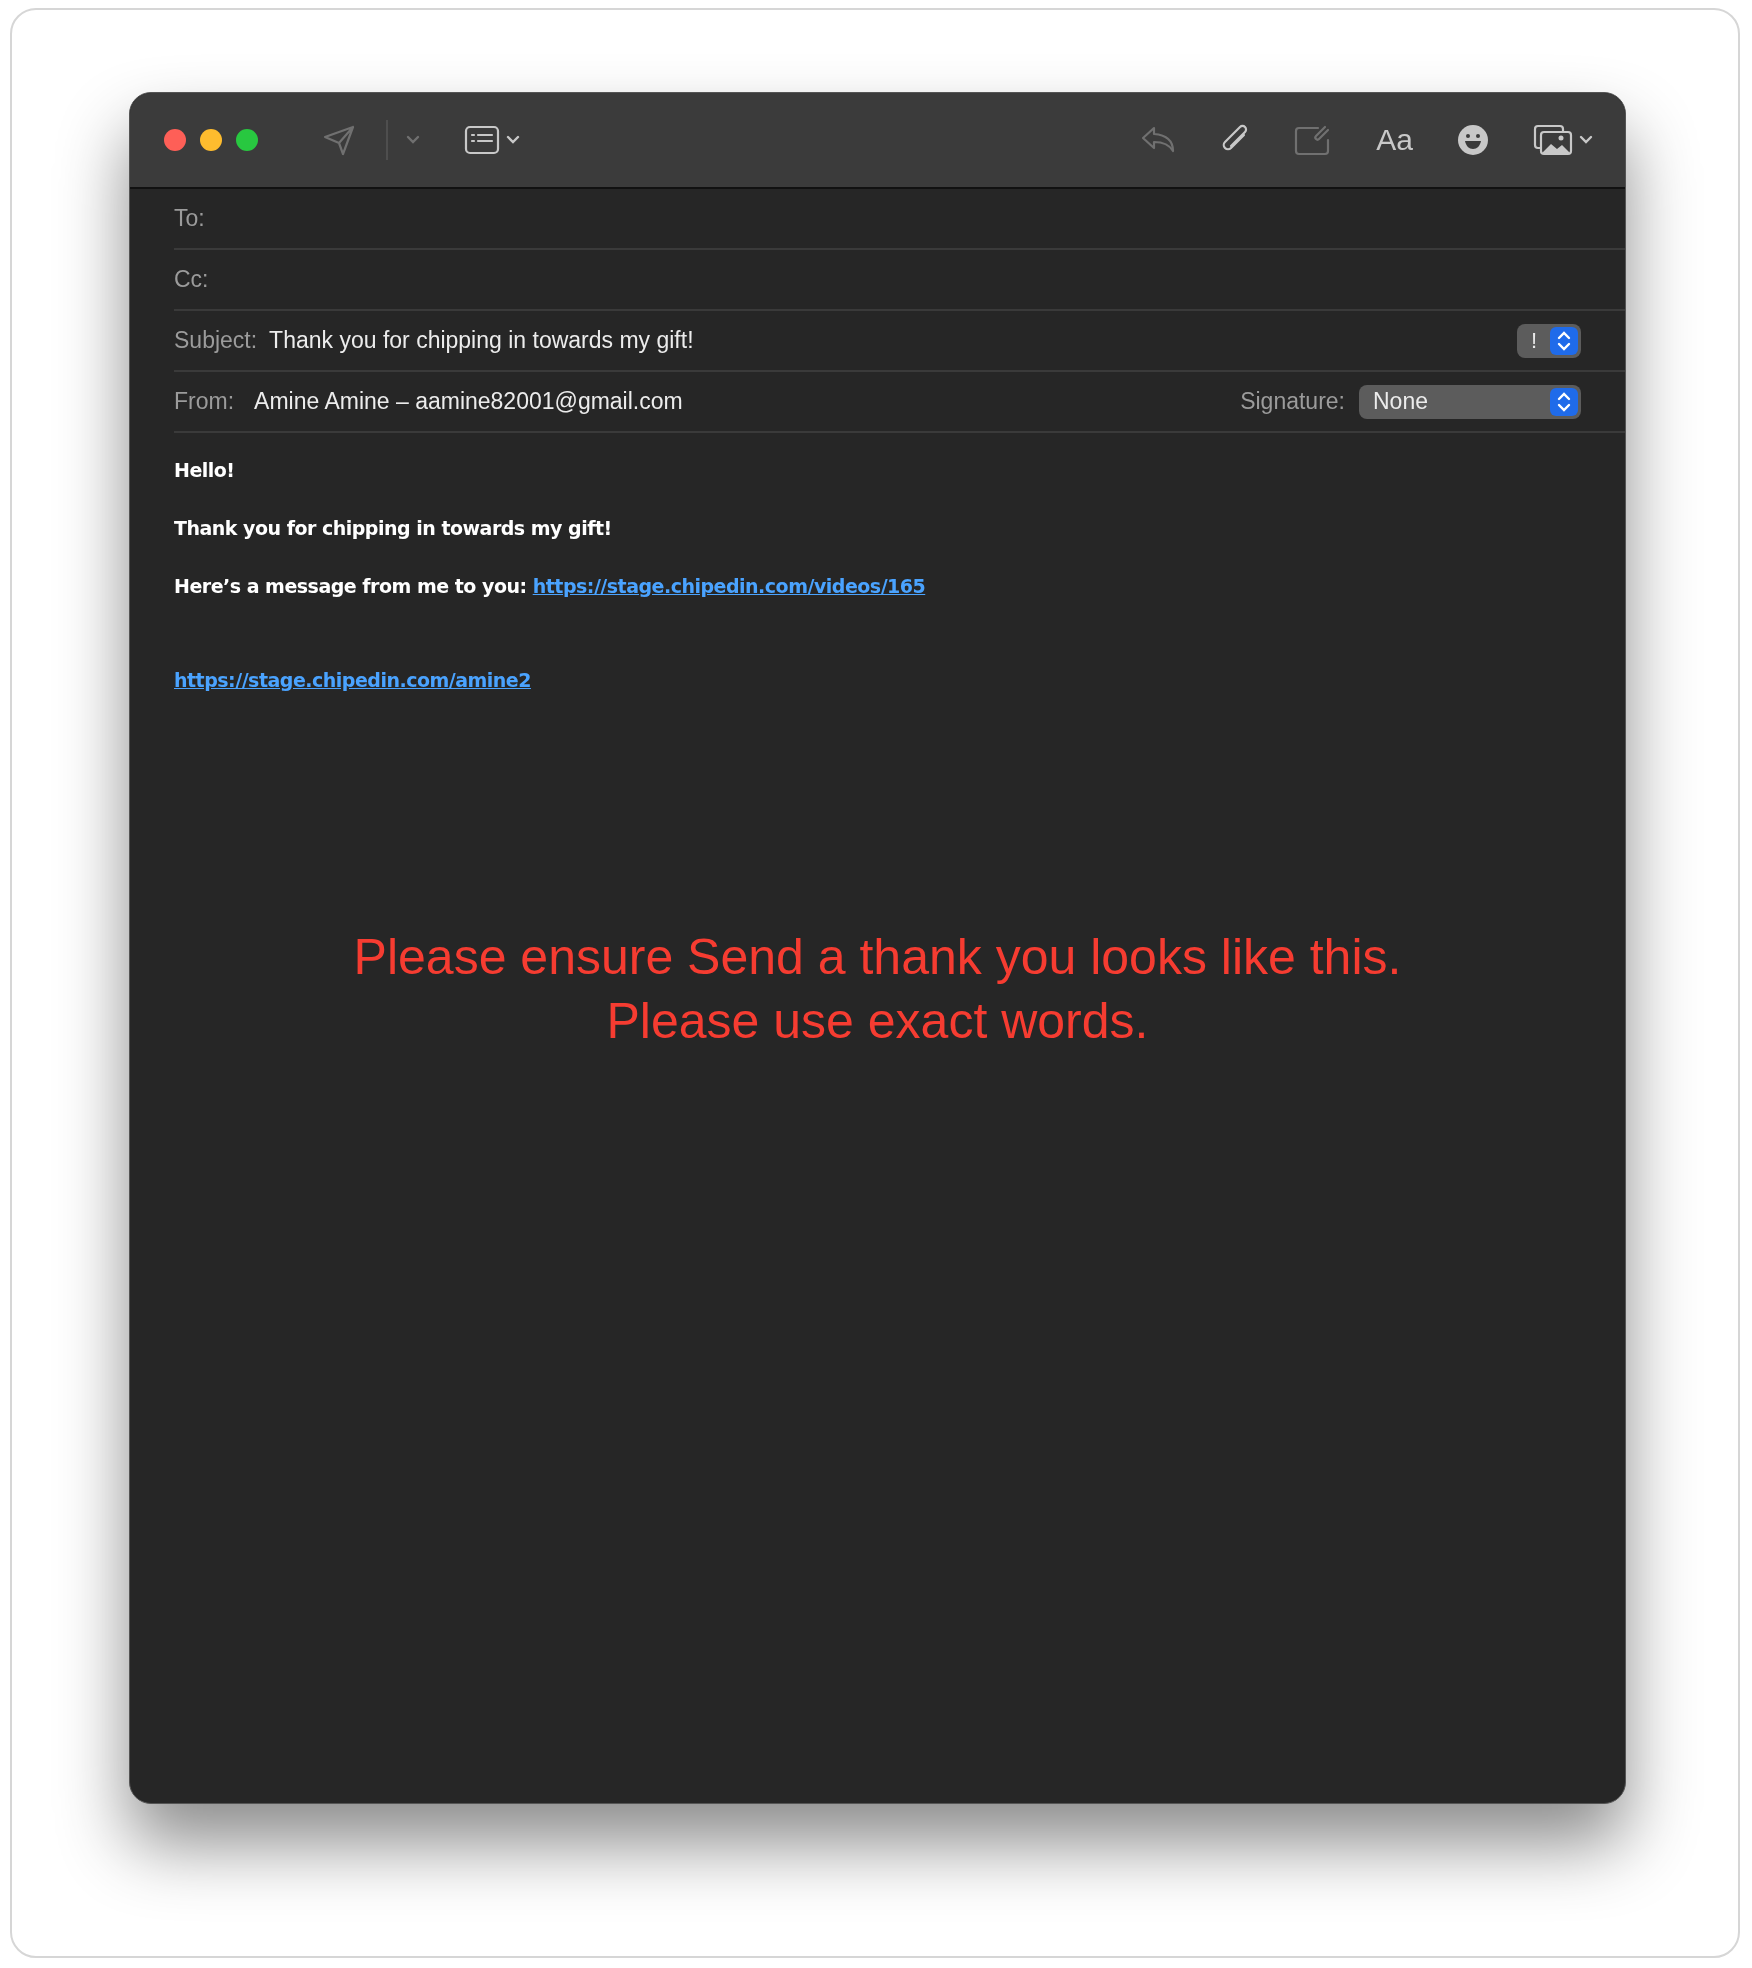 Image resolution: width=1752 pixels, height=1968 pixels. I want to click on field-label: Cc:, so click(191, 279).